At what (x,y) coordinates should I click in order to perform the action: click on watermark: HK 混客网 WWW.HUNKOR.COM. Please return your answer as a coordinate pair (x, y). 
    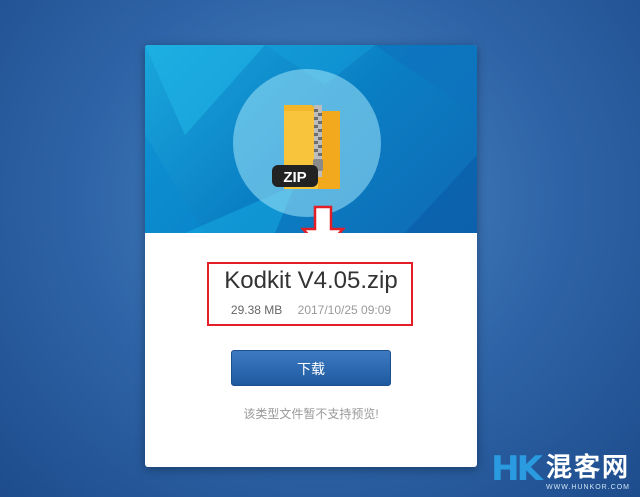
    Looking at the image, I should click on (560, 469).